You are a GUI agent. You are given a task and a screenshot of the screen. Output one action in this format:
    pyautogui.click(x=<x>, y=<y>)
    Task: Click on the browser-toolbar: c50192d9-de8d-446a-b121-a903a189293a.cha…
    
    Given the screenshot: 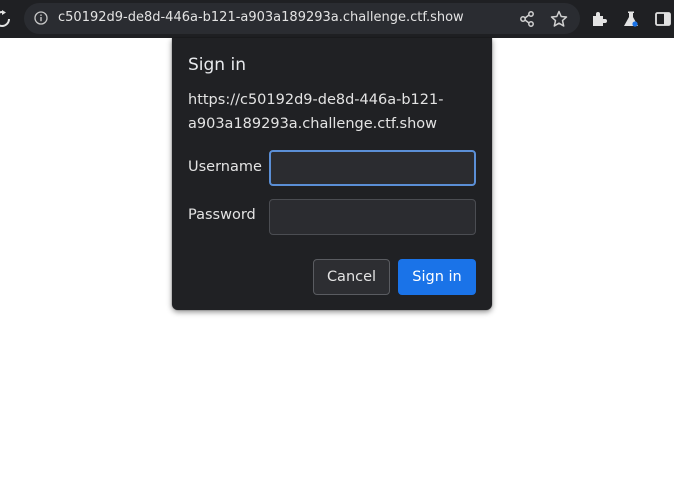 What is the action you would take?
    pyautogui.click(x=337, y=19)
    